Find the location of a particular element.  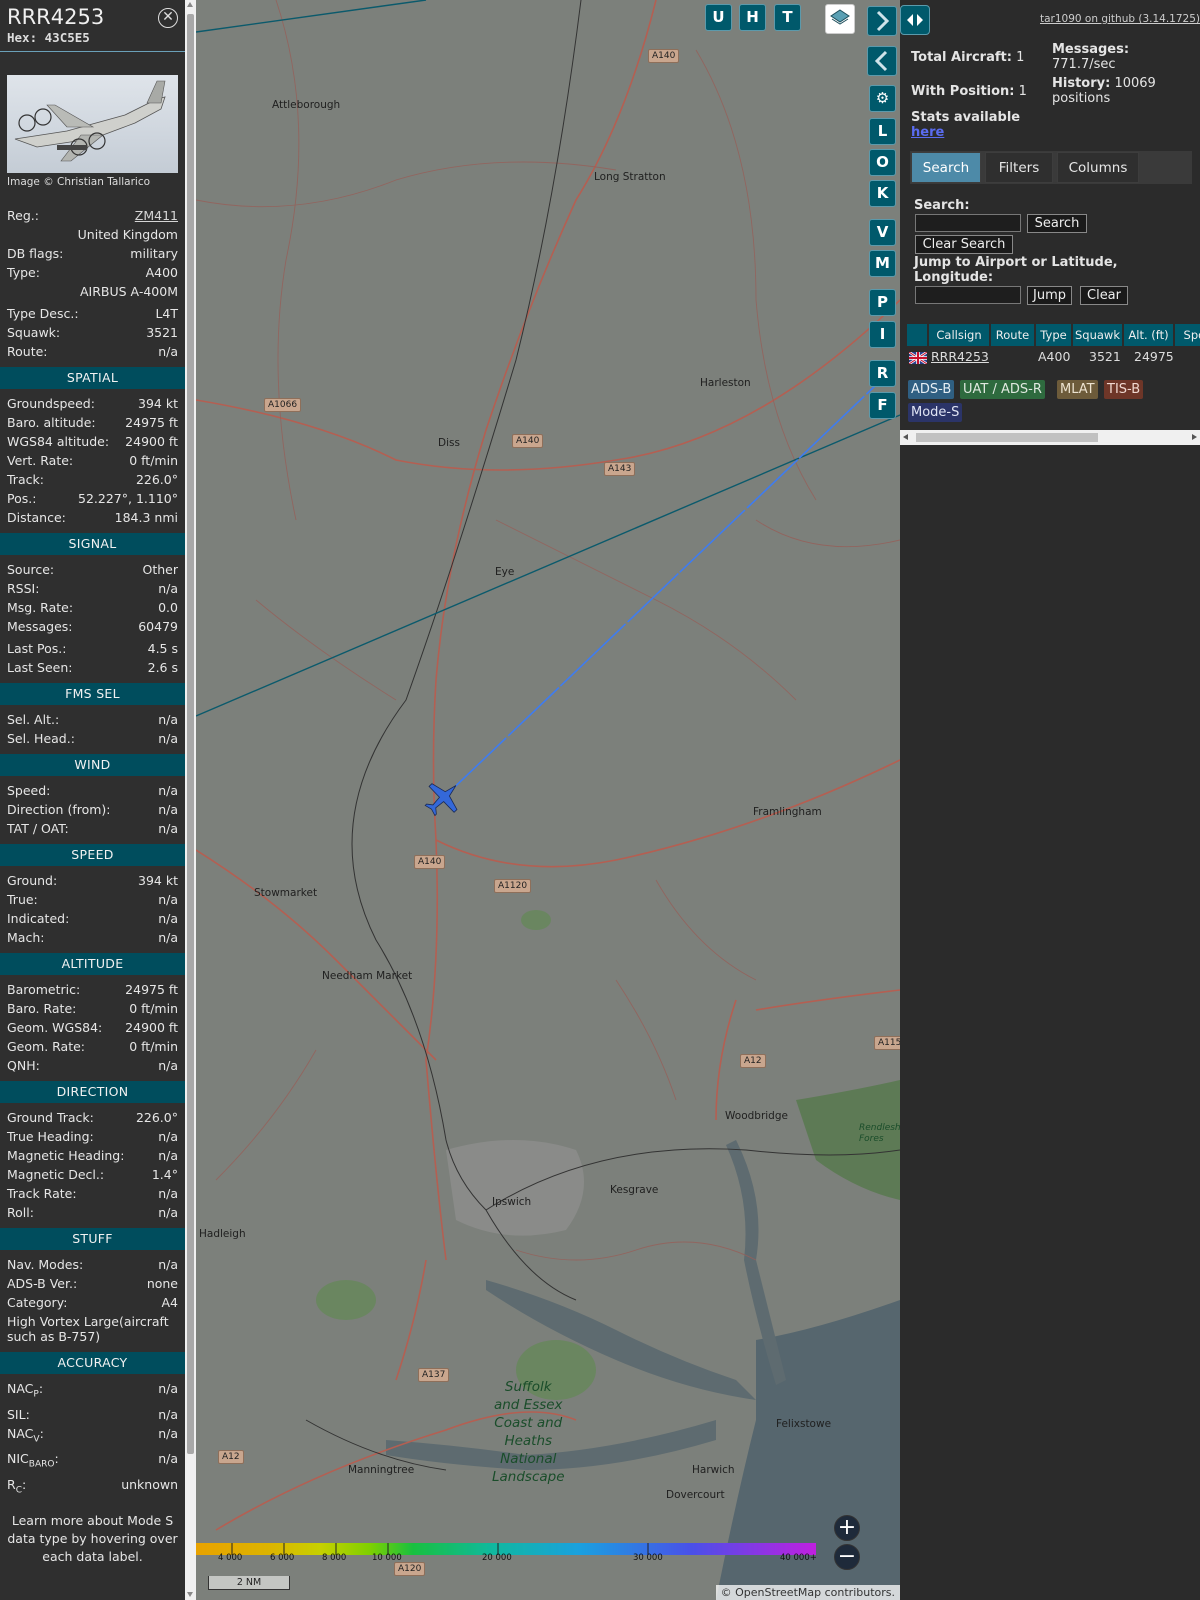

scroll-thumb is located at coordinates (190, 734).